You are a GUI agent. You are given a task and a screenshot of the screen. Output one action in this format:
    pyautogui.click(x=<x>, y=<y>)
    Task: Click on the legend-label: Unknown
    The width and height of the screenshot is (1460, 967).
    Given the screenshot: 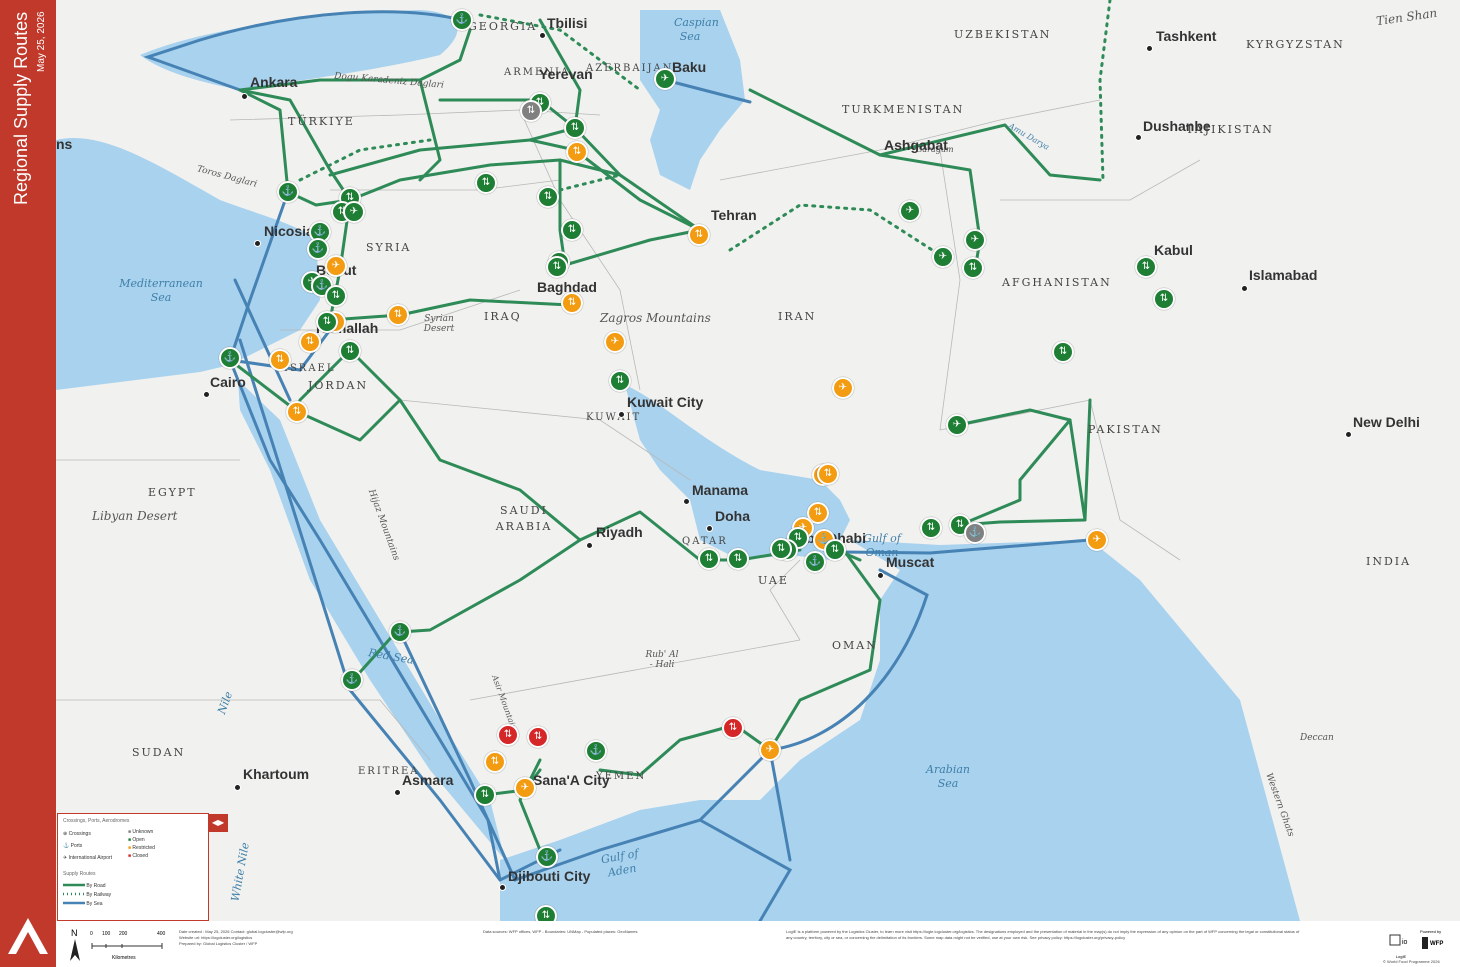 What is the action you would take?
    pyautogui.click(x=143, y=832)
    